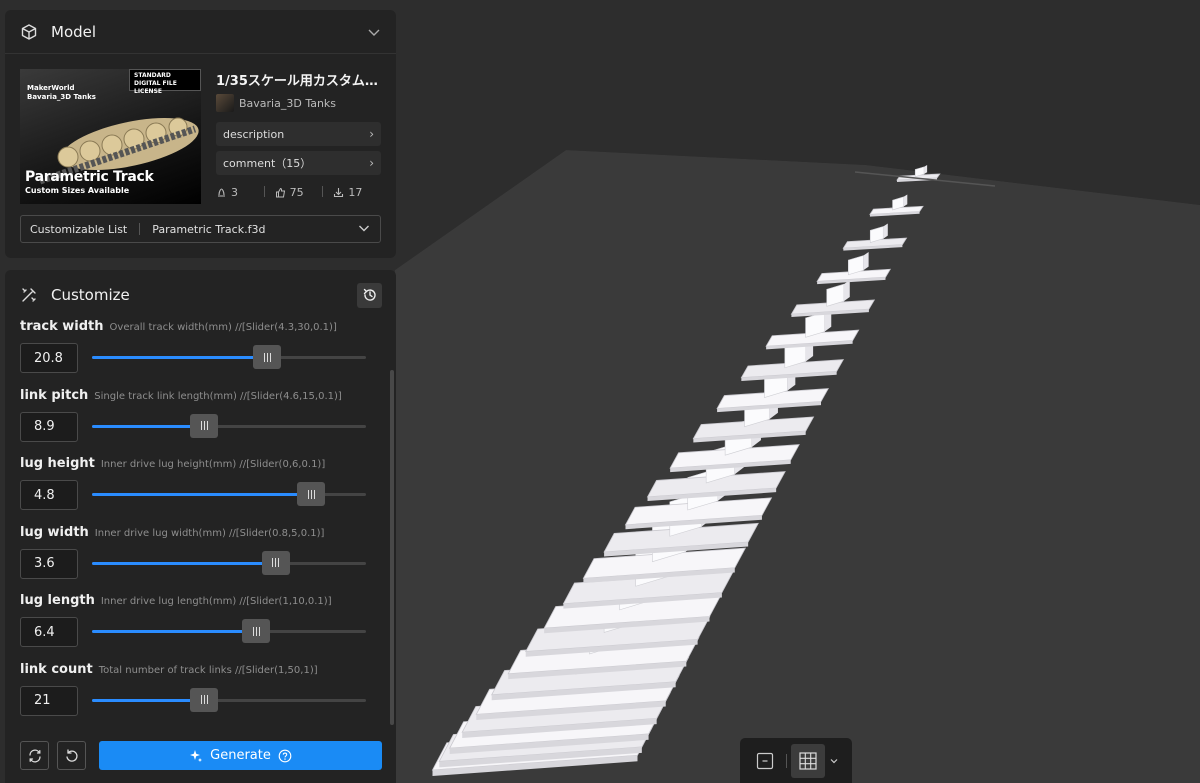  I want to click on refresh-button, so click(34, 755).